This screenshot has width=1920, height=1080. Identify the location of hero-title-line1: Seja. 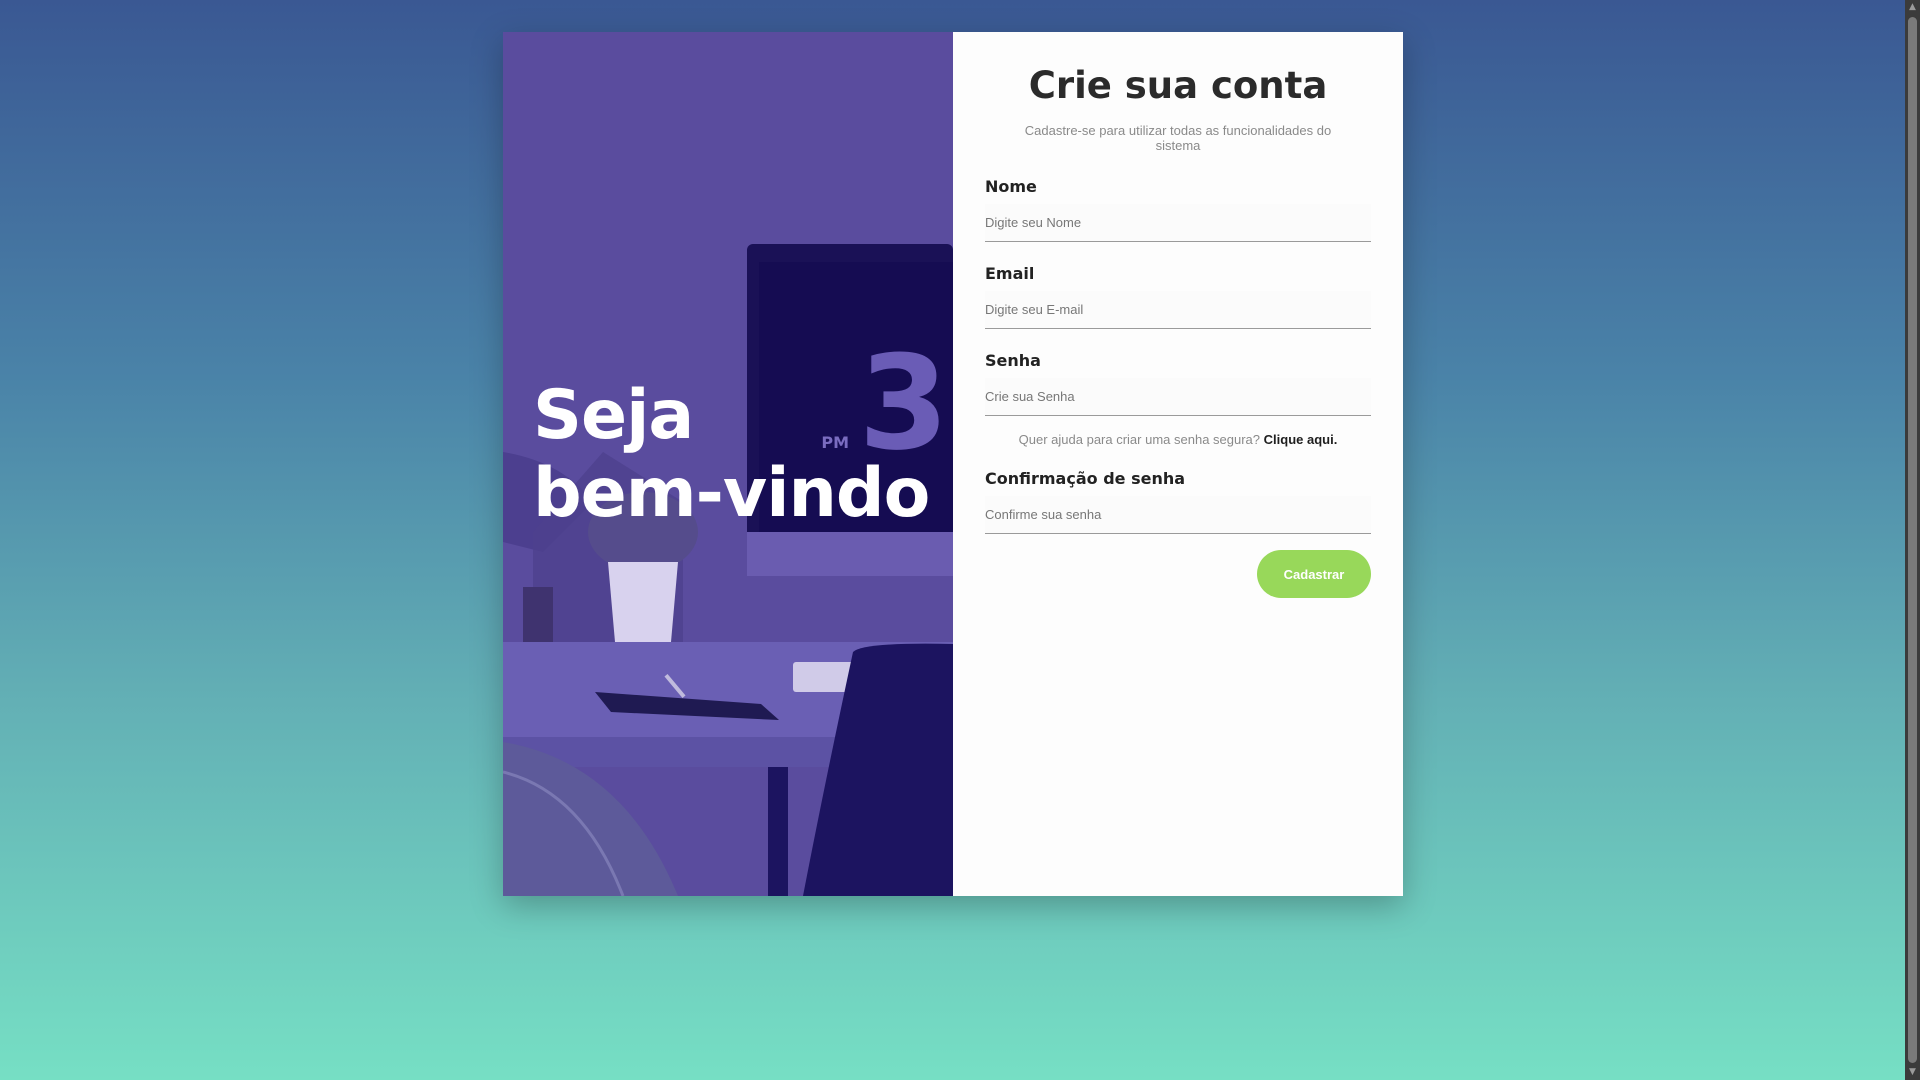
(613, 415).